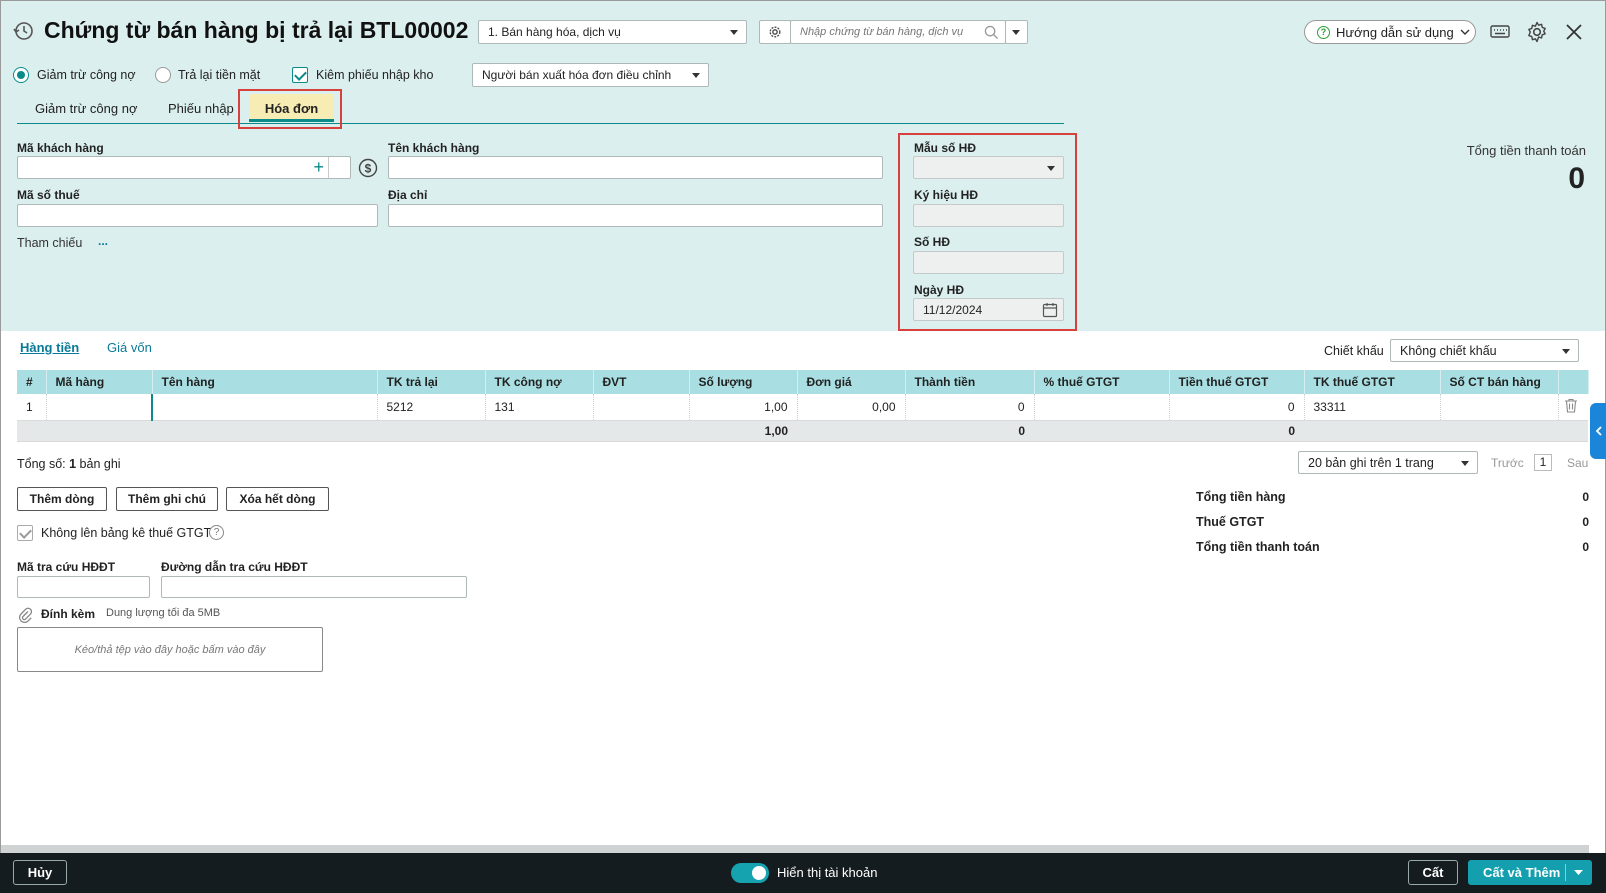  What do you see at coordinates (991, 32) in the screenshot?
I see `search-icon` at bounding box center [991, 32].